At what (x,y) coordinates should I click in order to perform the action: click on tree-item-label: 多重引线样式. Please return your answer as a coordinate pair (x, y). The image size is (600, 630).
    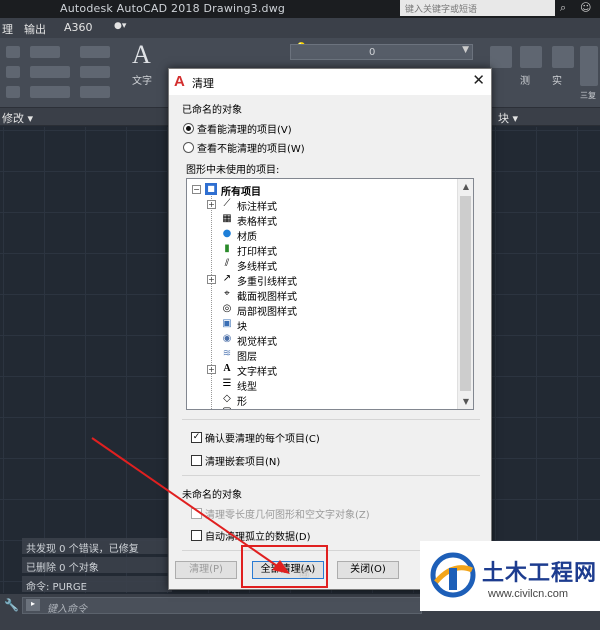
    Looking at the image, I should click on (267, 282).